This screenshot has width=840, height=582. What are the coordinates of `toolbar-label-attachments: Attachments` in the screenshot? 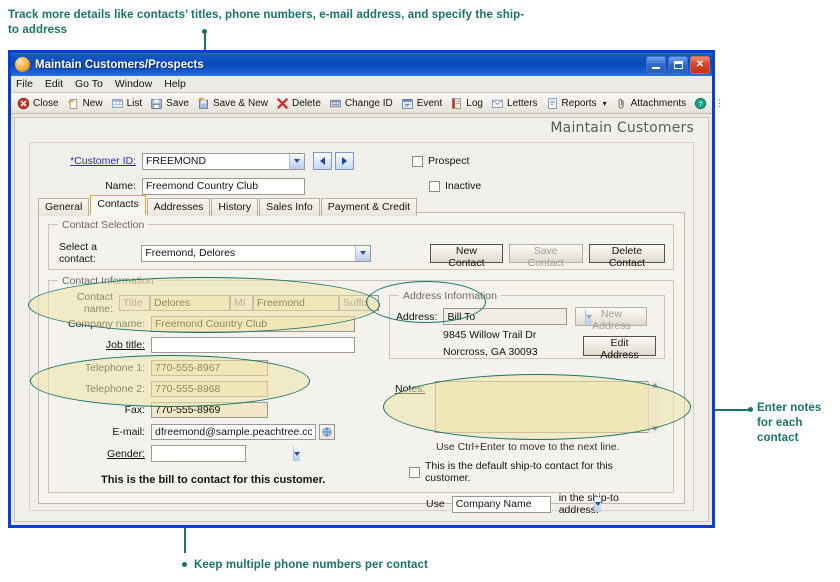 It's located at (658, 103).